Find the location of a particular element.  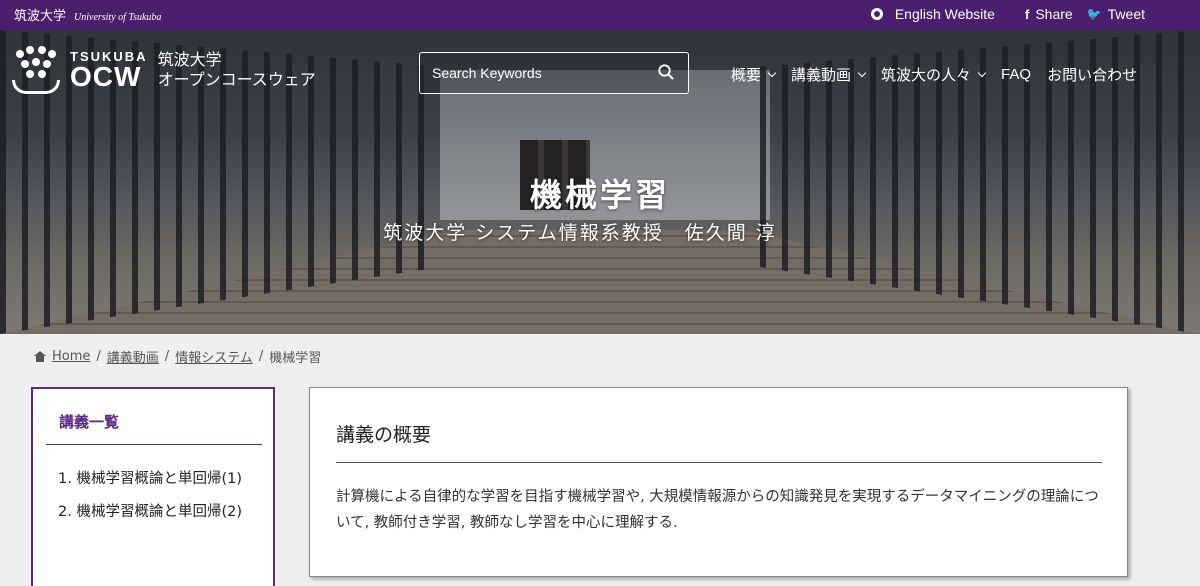

share-button: f Share is located at coordinates (1049, 14).